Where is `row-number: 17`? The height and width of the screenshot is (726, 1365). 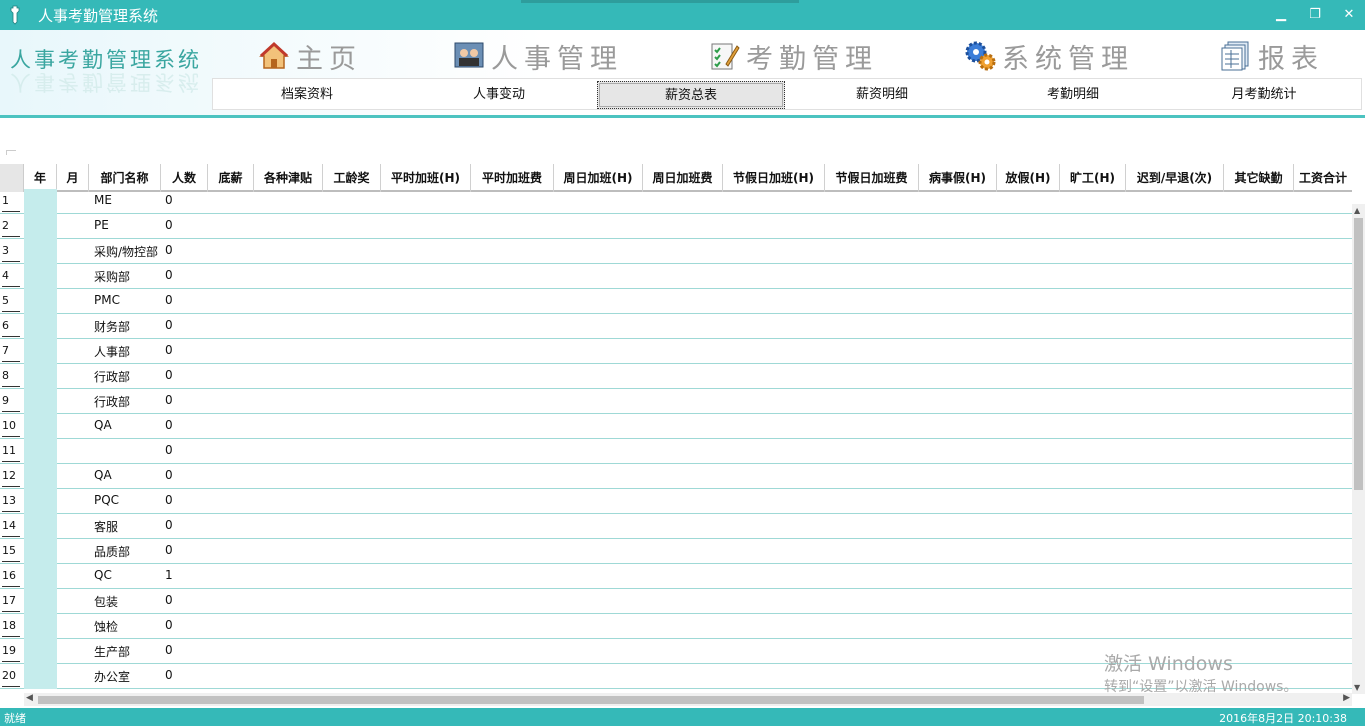
row-number: 17 is located at coordinates (11, 603).